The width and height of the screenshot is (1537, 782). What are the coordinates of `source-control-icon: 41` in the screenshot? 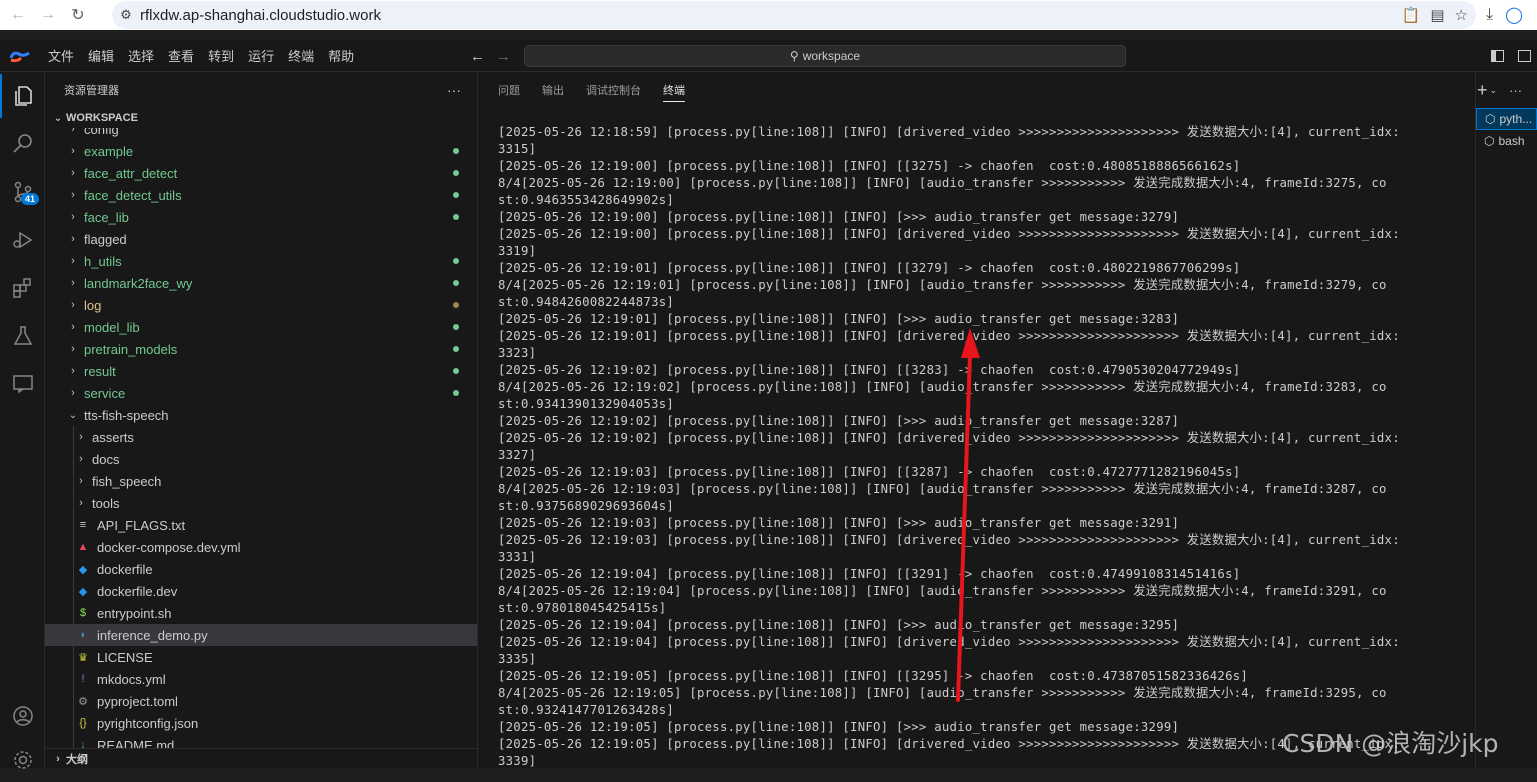 It's located at (22, 192).